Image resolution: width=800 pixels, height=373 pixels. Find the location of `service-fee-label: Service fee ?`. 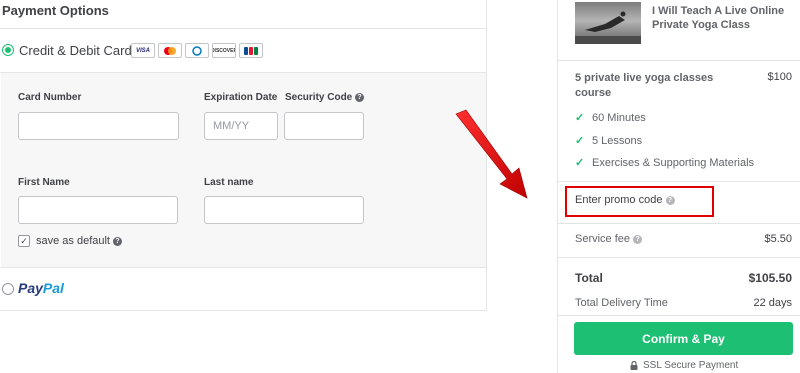

service-fee-label: Service fee ? is located at coordinates (609, 239).